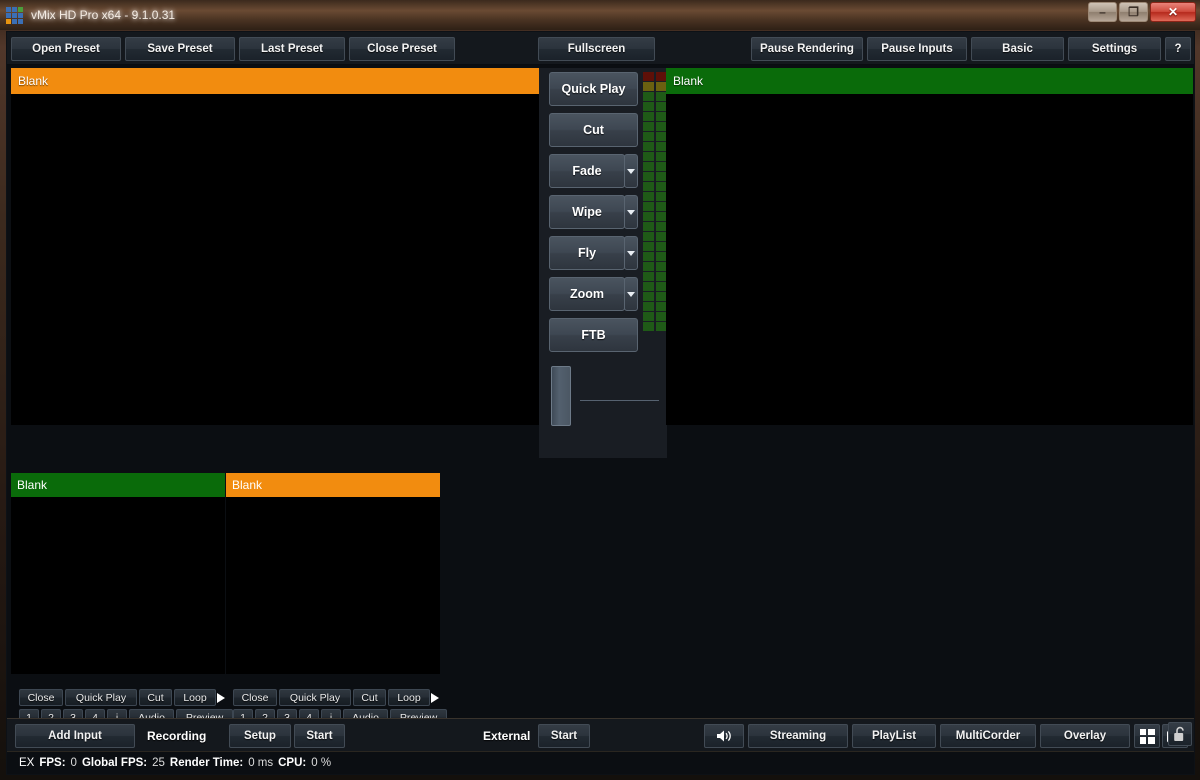  I want to click on audio-level-meter, so click(655, 201).